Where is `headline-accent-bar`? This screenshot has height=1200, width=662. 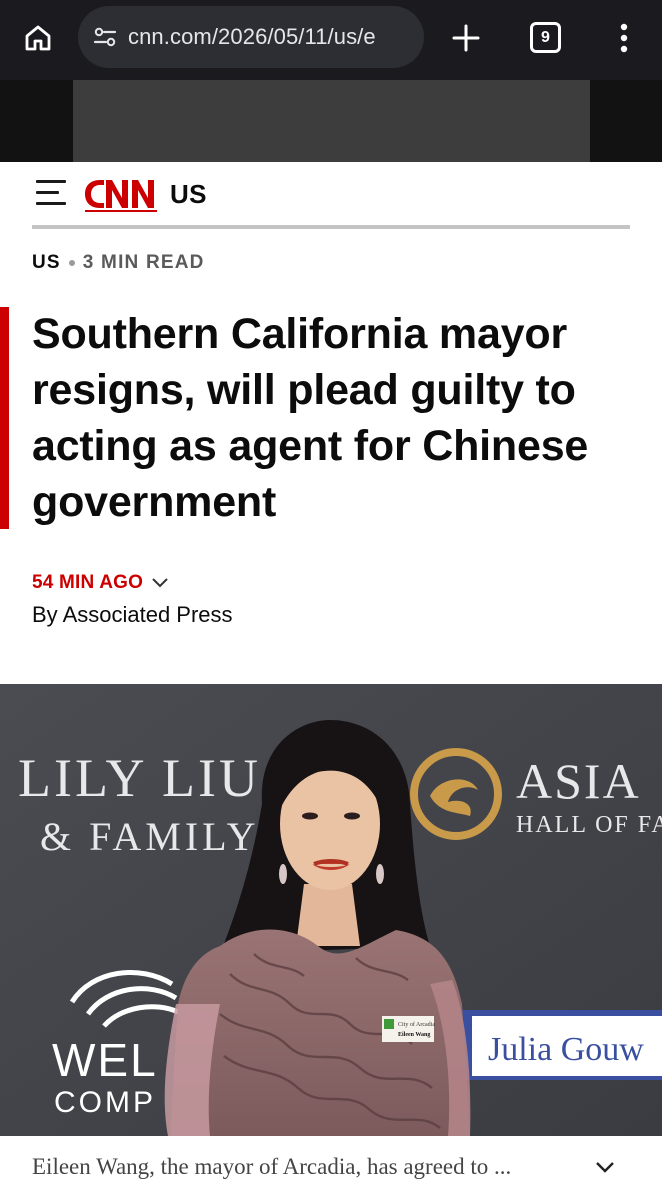 headline-accent-bar is located at coordinates (4, 418).